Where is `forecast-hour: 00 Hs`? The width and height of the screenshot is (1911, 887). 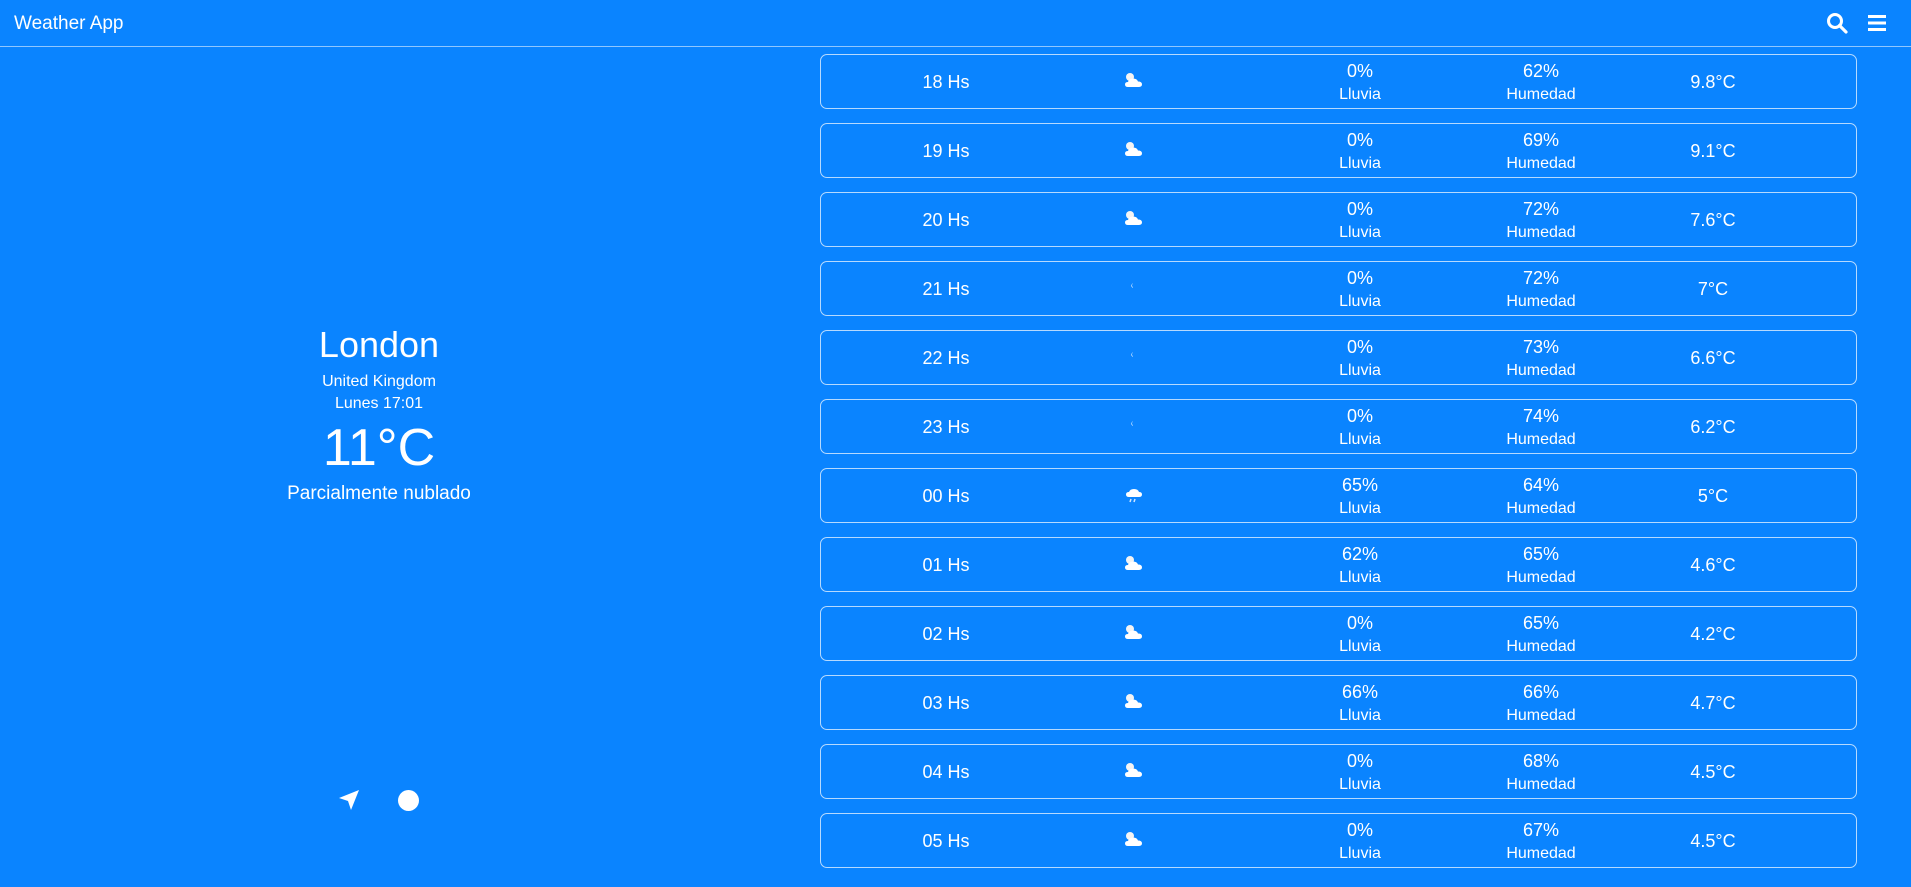 forecast-hour: 00 Hs is located at coordinates (946, 496).